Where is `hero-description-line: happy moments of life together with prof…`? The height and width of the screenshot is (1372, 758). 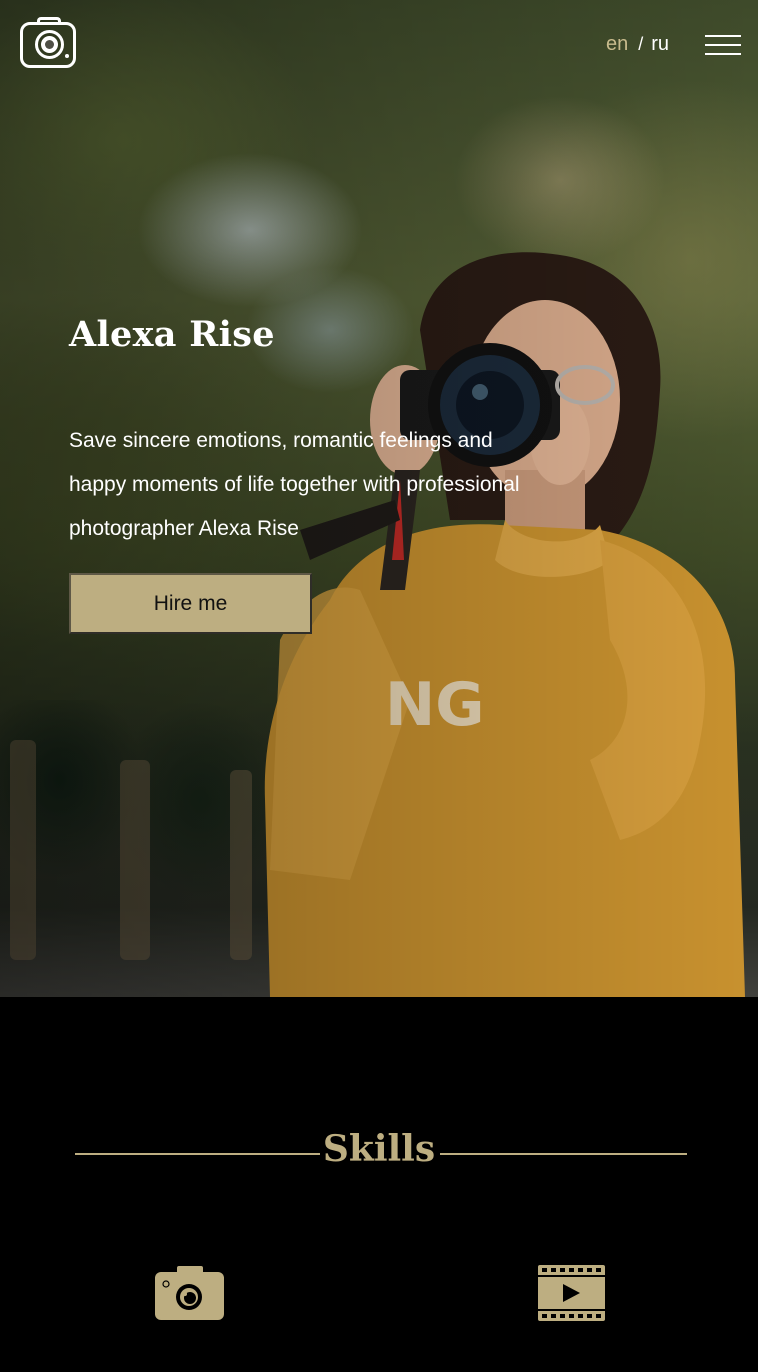 hero-description-line: happy moments of life together with prof… is located at coordinates (294, 484).